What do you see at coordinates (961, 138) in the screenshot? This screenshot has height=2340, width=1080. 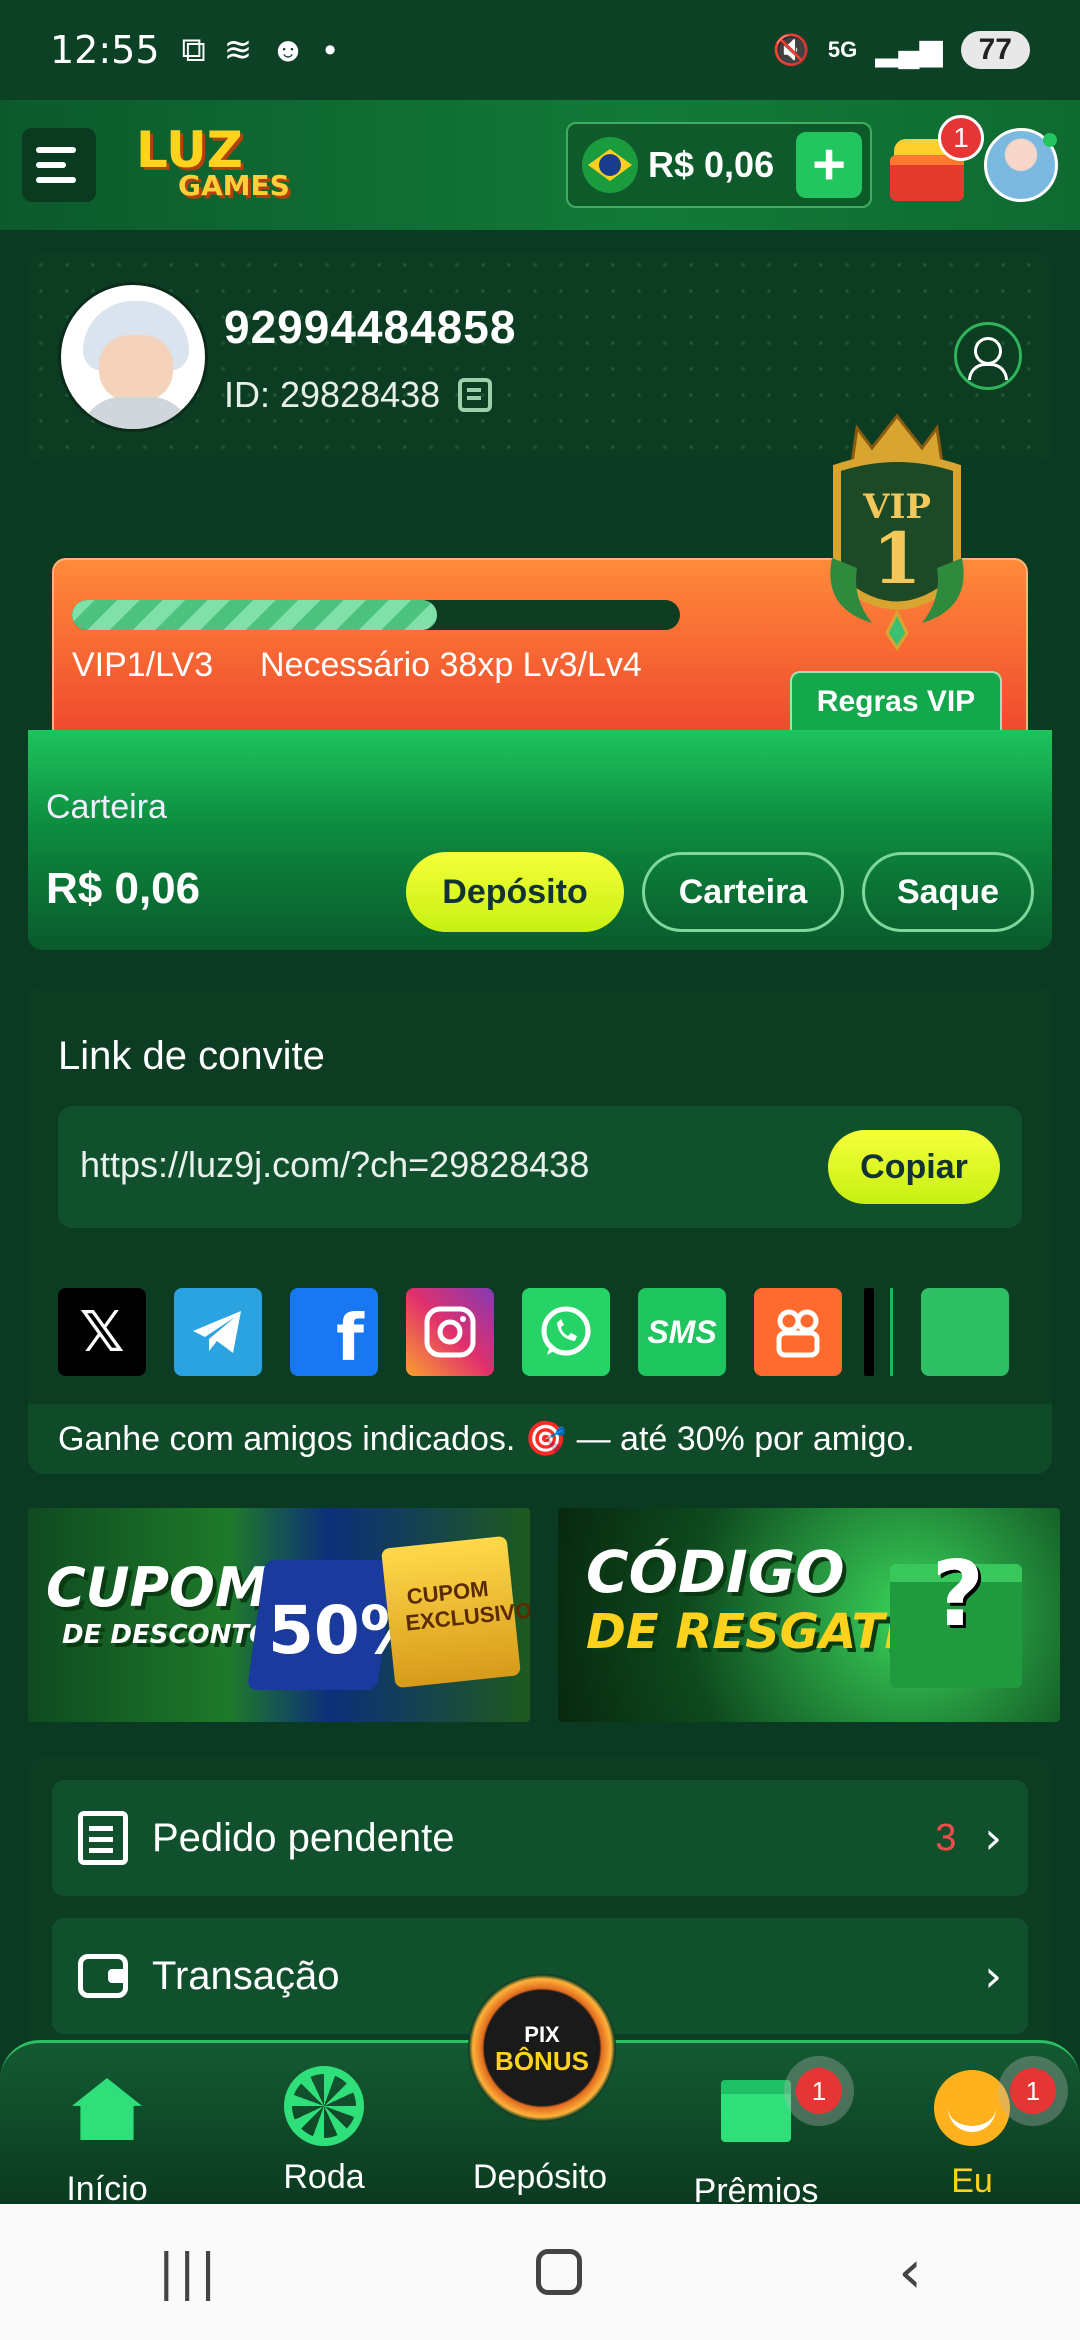 I see `notification-badge: 1` at bounding box center [961, 138].